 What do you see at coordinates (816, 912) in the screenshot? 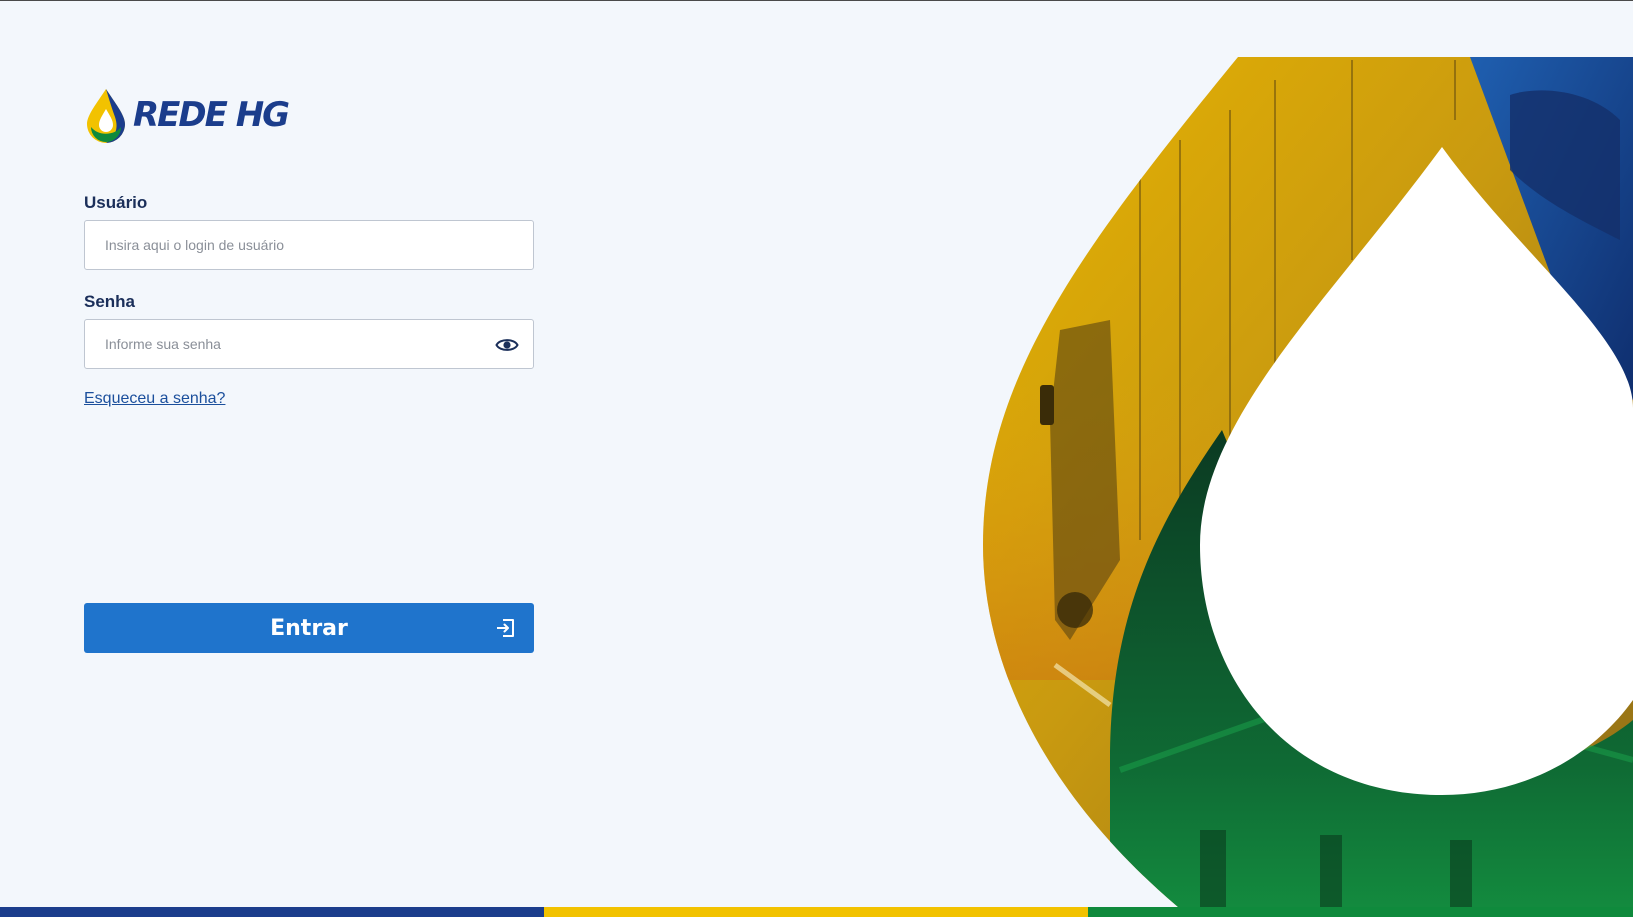
I see `footer-stripe-yellow` at bounding box center [816, 912].